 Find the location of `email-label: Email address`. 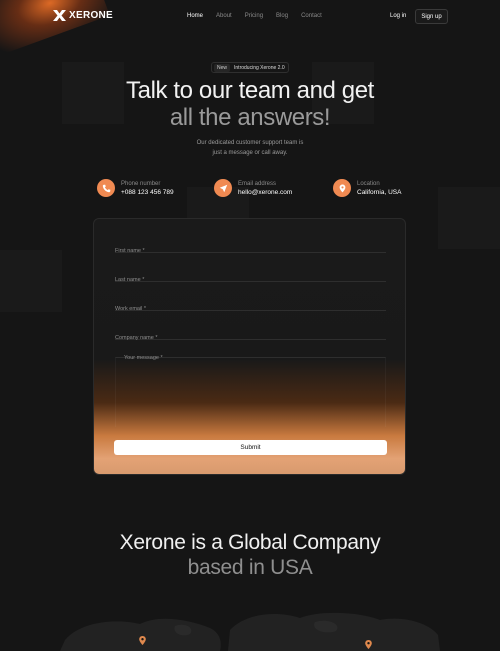

email-label: Email address is located at coordinates (257, 183).